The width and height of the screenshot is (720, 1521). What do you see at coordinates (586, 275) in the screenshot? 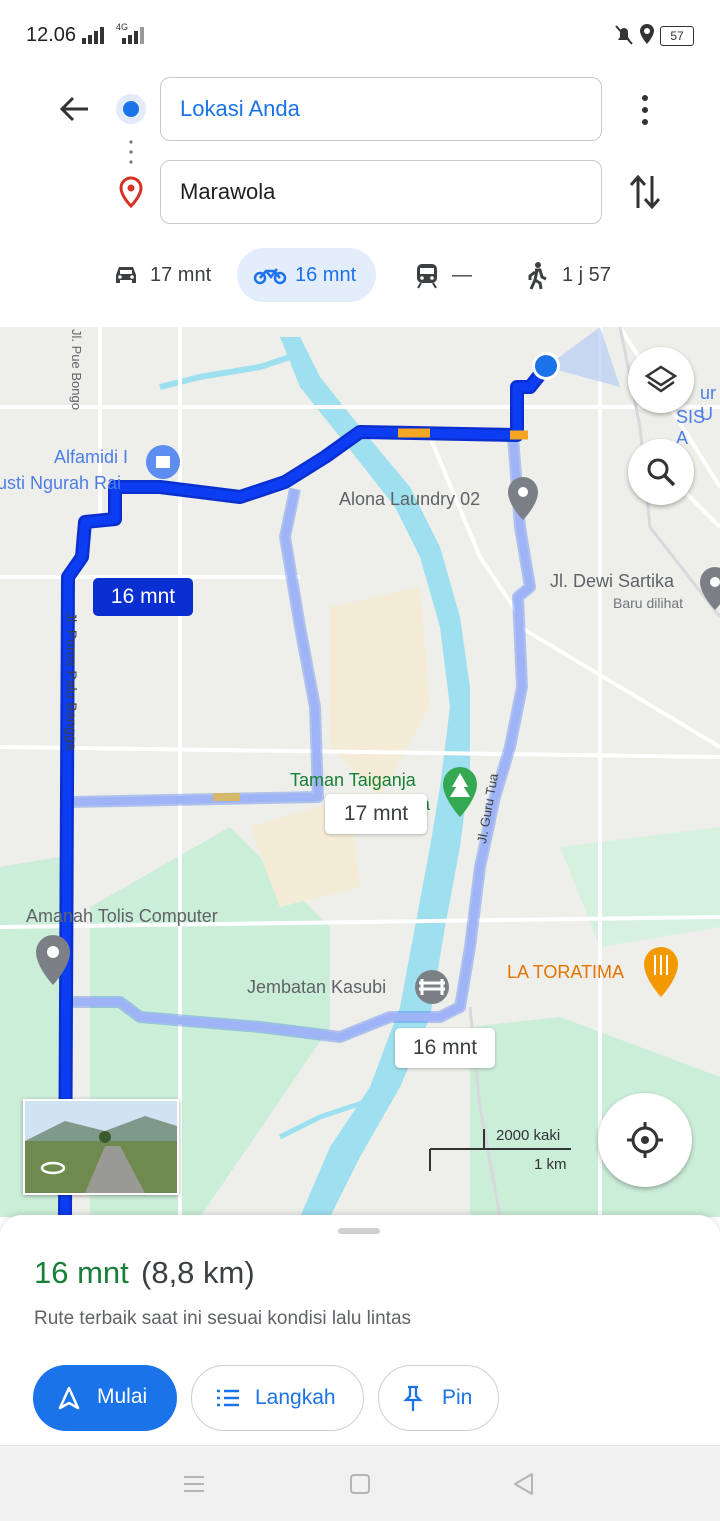
I see `mode-walk-label: 1 j 57` at bounding box center [586, 275].